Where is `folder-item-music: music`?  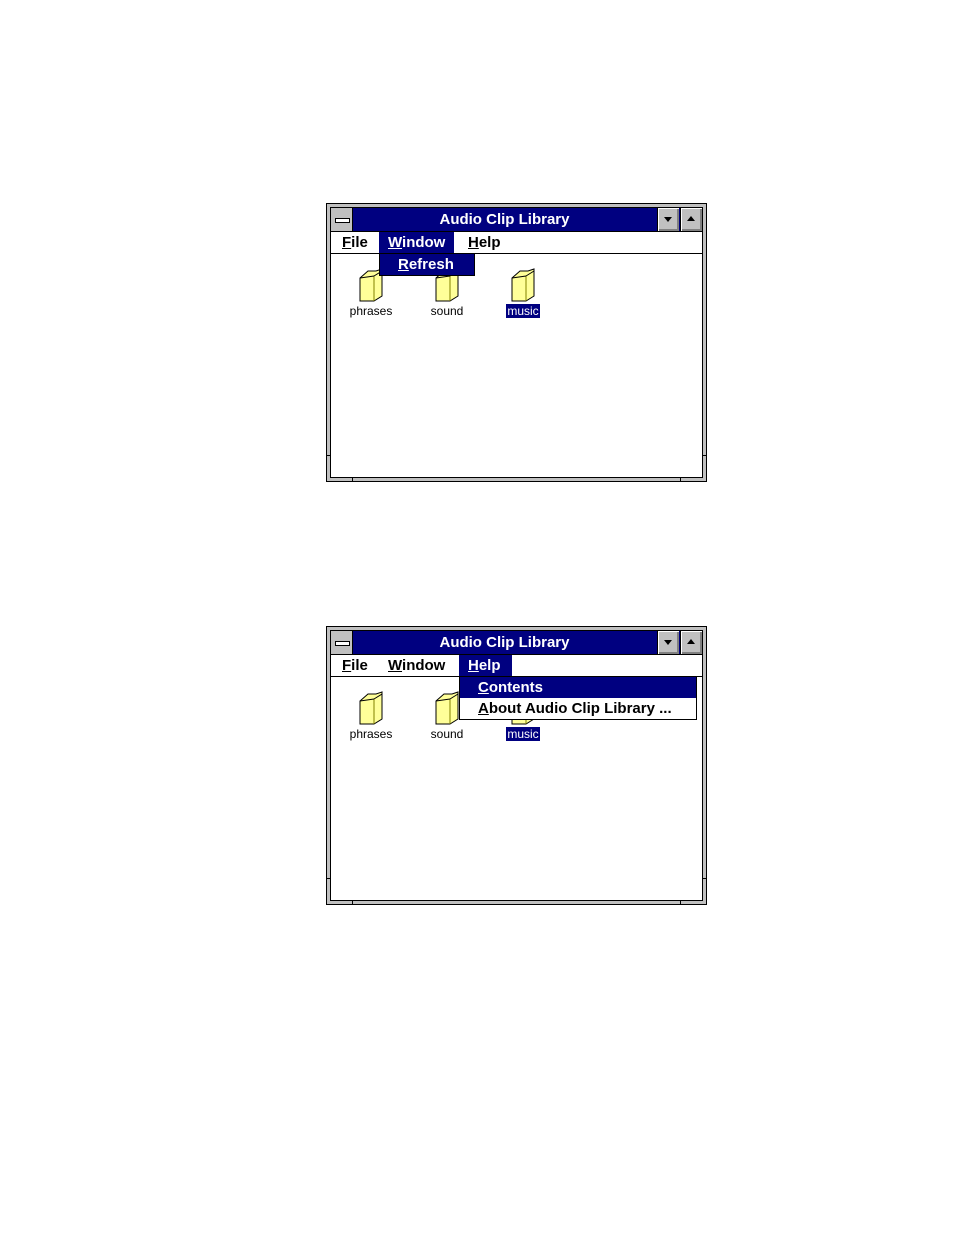 folder-item-music: music is located at coordinates (523, 294).